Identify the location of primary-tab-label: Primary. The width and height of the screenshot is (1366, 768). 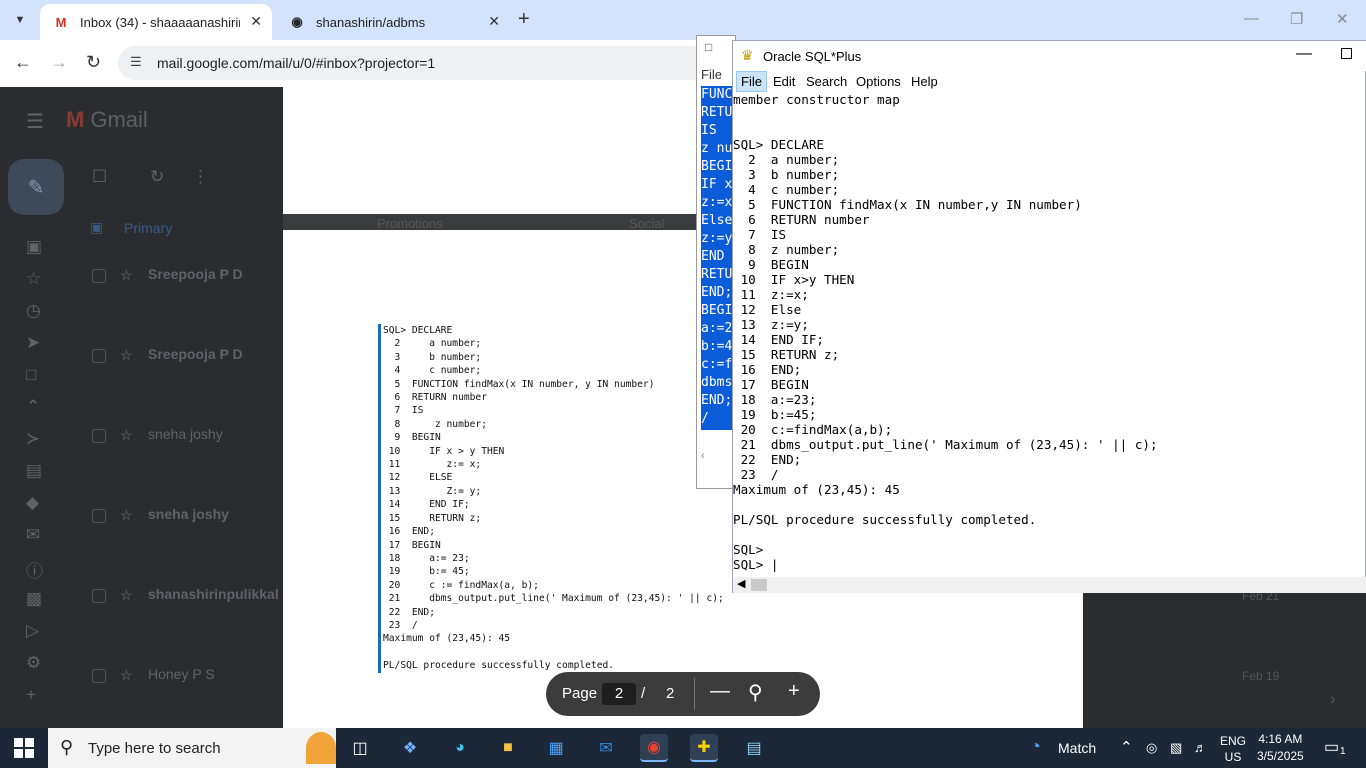
(148, 228).